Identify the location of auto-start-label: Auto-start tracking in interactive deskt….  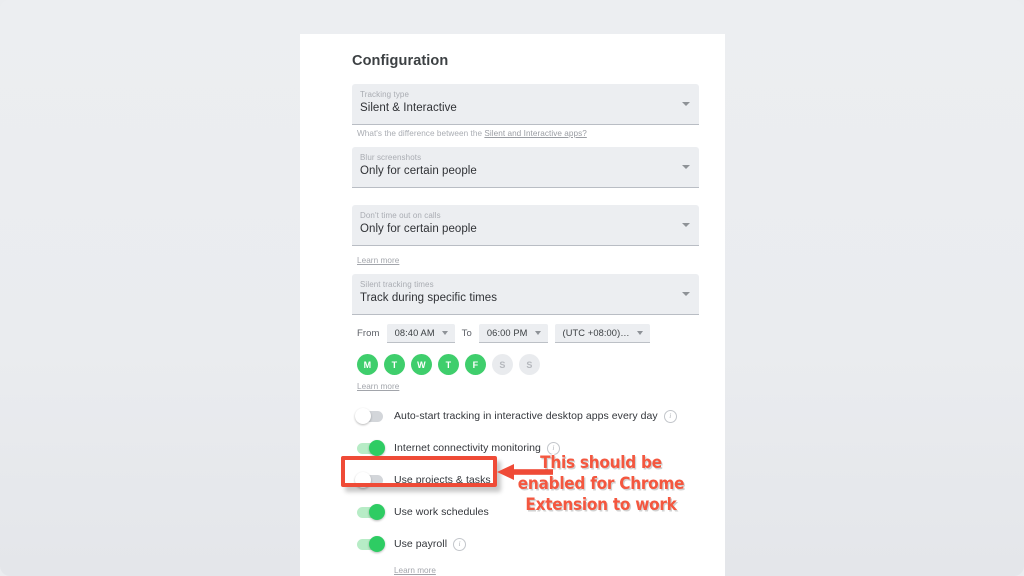
(526, 416).